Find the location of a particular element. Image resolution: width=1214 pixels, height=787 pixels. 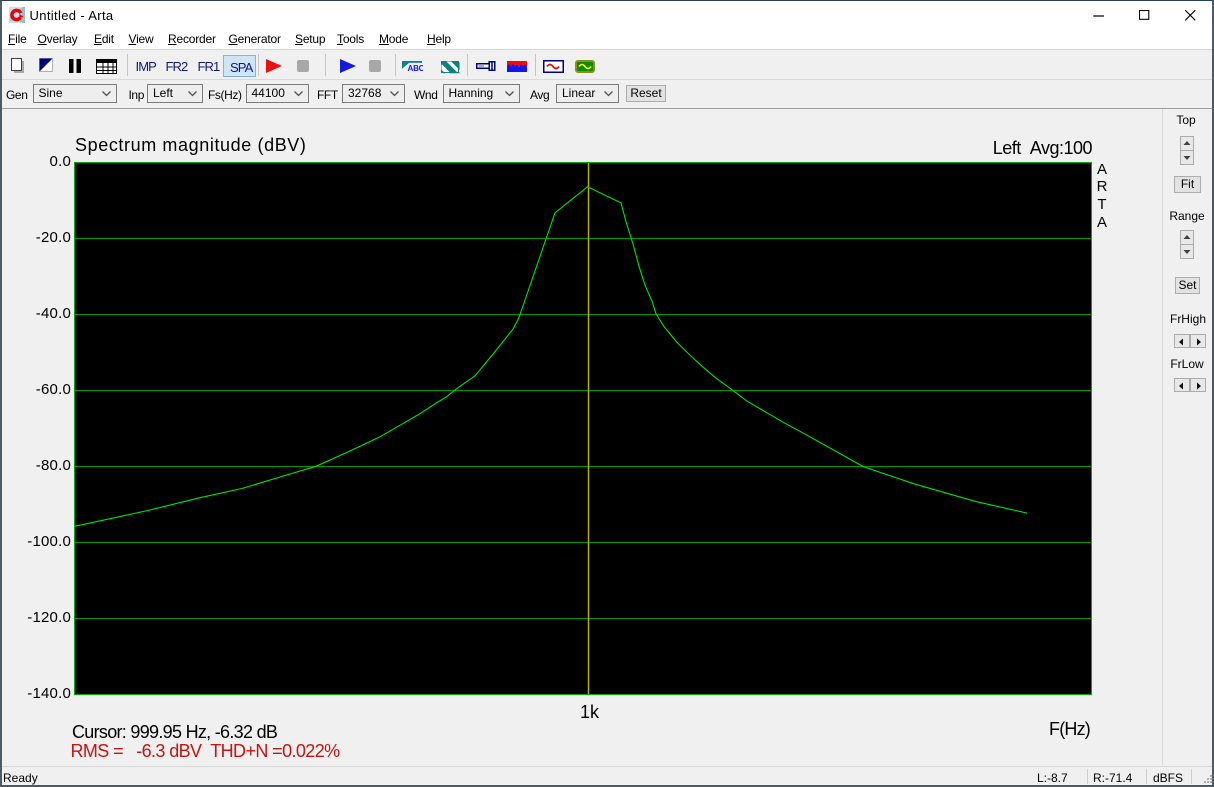

svg-text: ABC is located at coordinates (416, 68).